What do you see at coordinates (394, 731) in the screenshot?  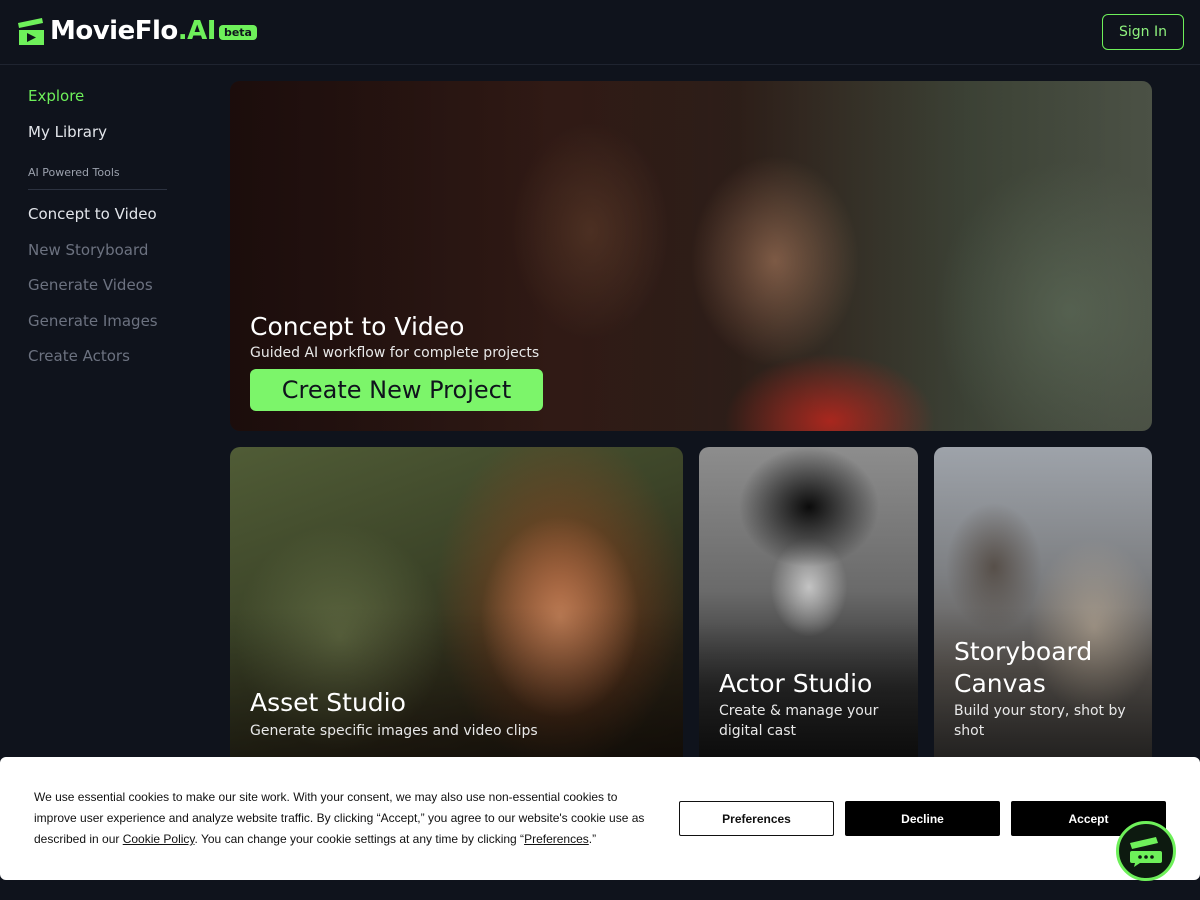 I see `asset-studio-subtitle: Generate specific images and video clips` at bounding box center [394, 731].